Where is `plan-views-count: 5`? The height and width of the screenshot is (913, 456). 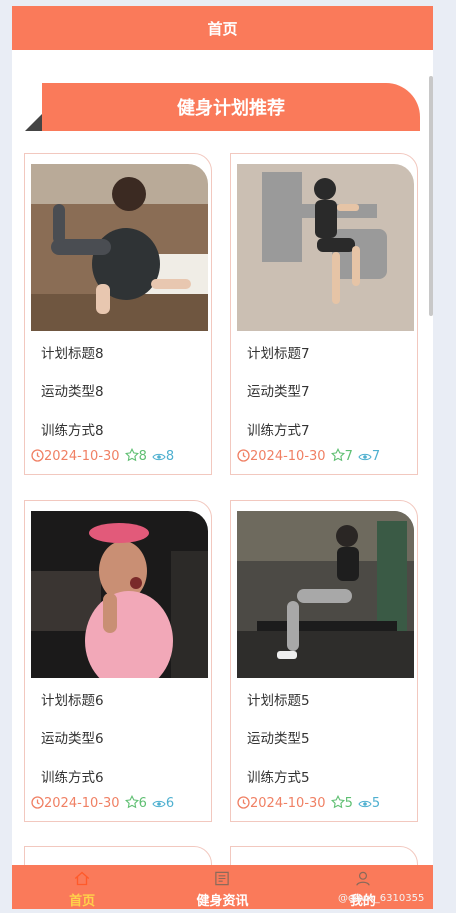 plan-views-count: 5 is located at coordinates (376, 803).